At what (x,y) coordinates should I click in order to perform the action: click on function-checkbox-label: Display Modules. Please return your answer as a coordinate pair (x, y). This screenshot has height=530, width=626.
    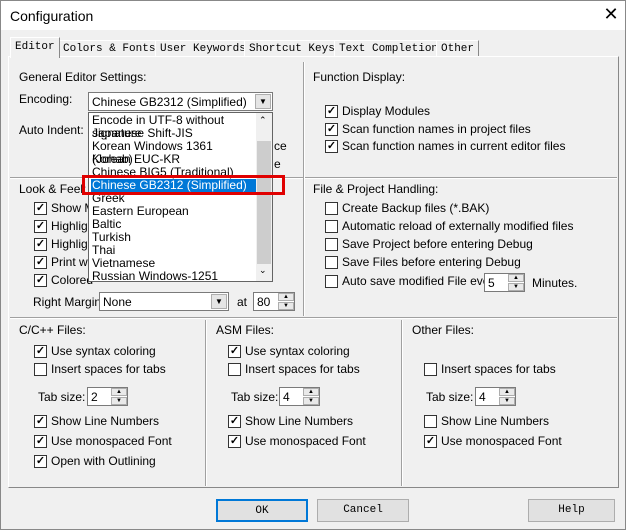
    Looking at the image, I should click on (386, 111).